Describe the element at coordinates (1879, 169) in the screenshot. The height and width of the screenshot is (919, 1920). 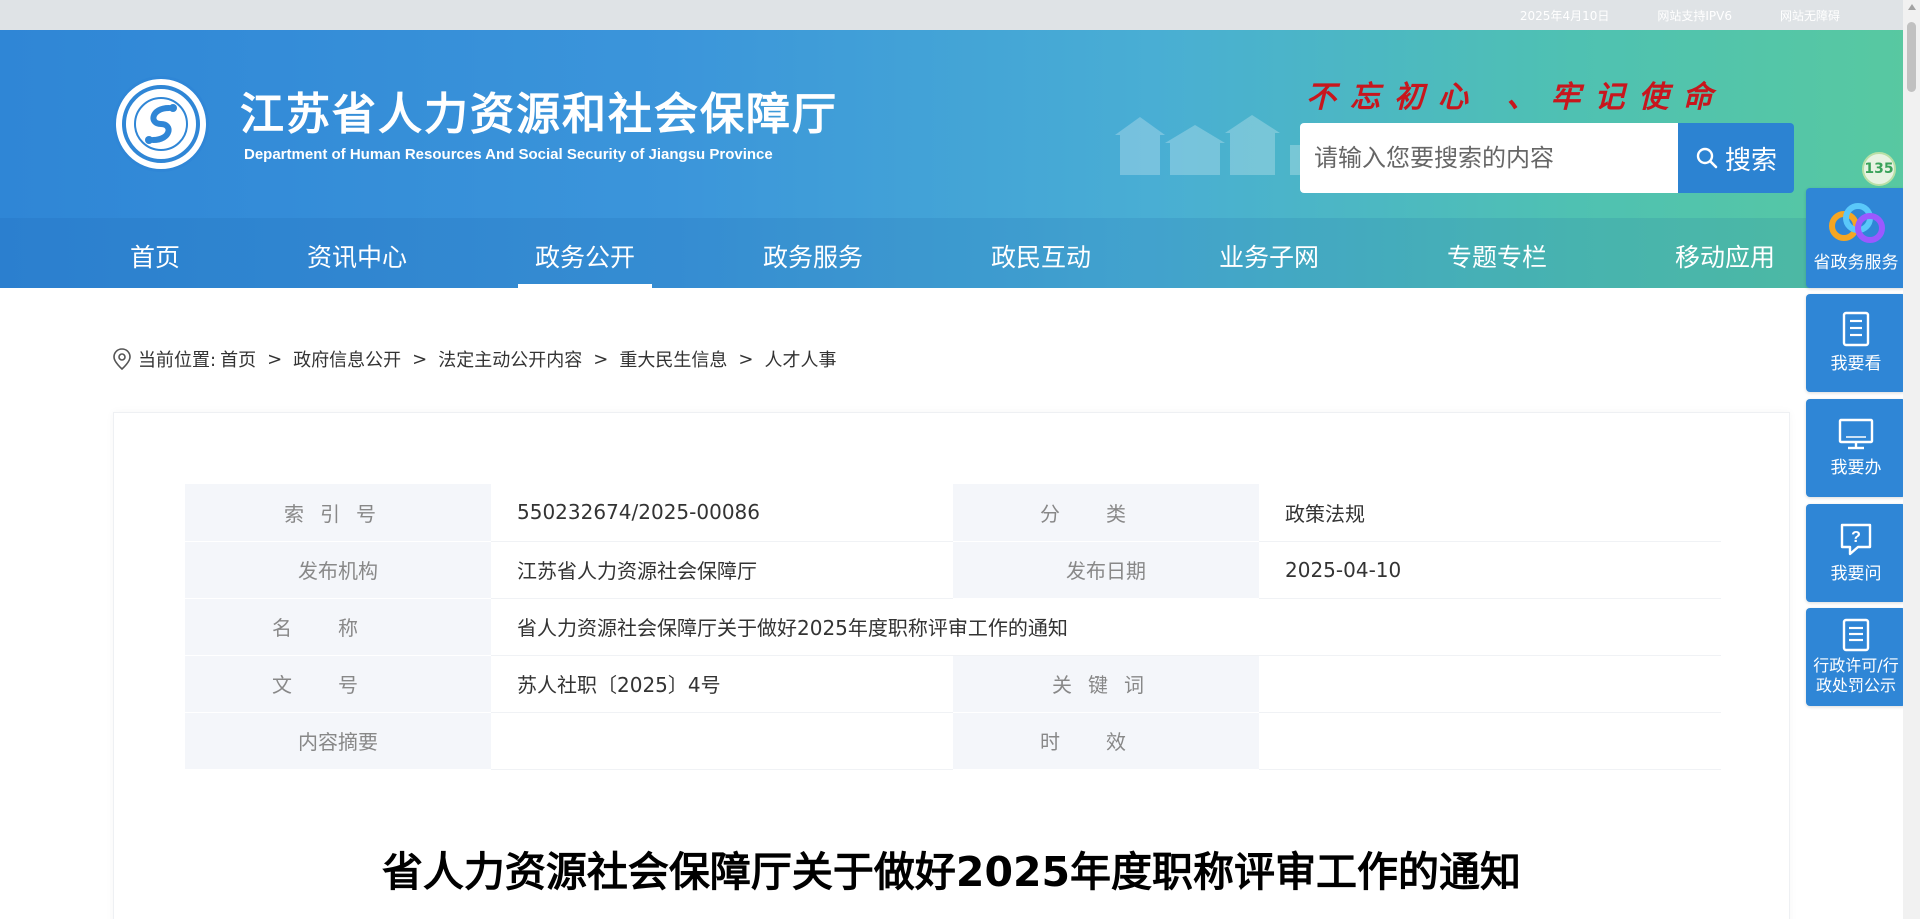
I see `badge-135-icon: 135` at that location.